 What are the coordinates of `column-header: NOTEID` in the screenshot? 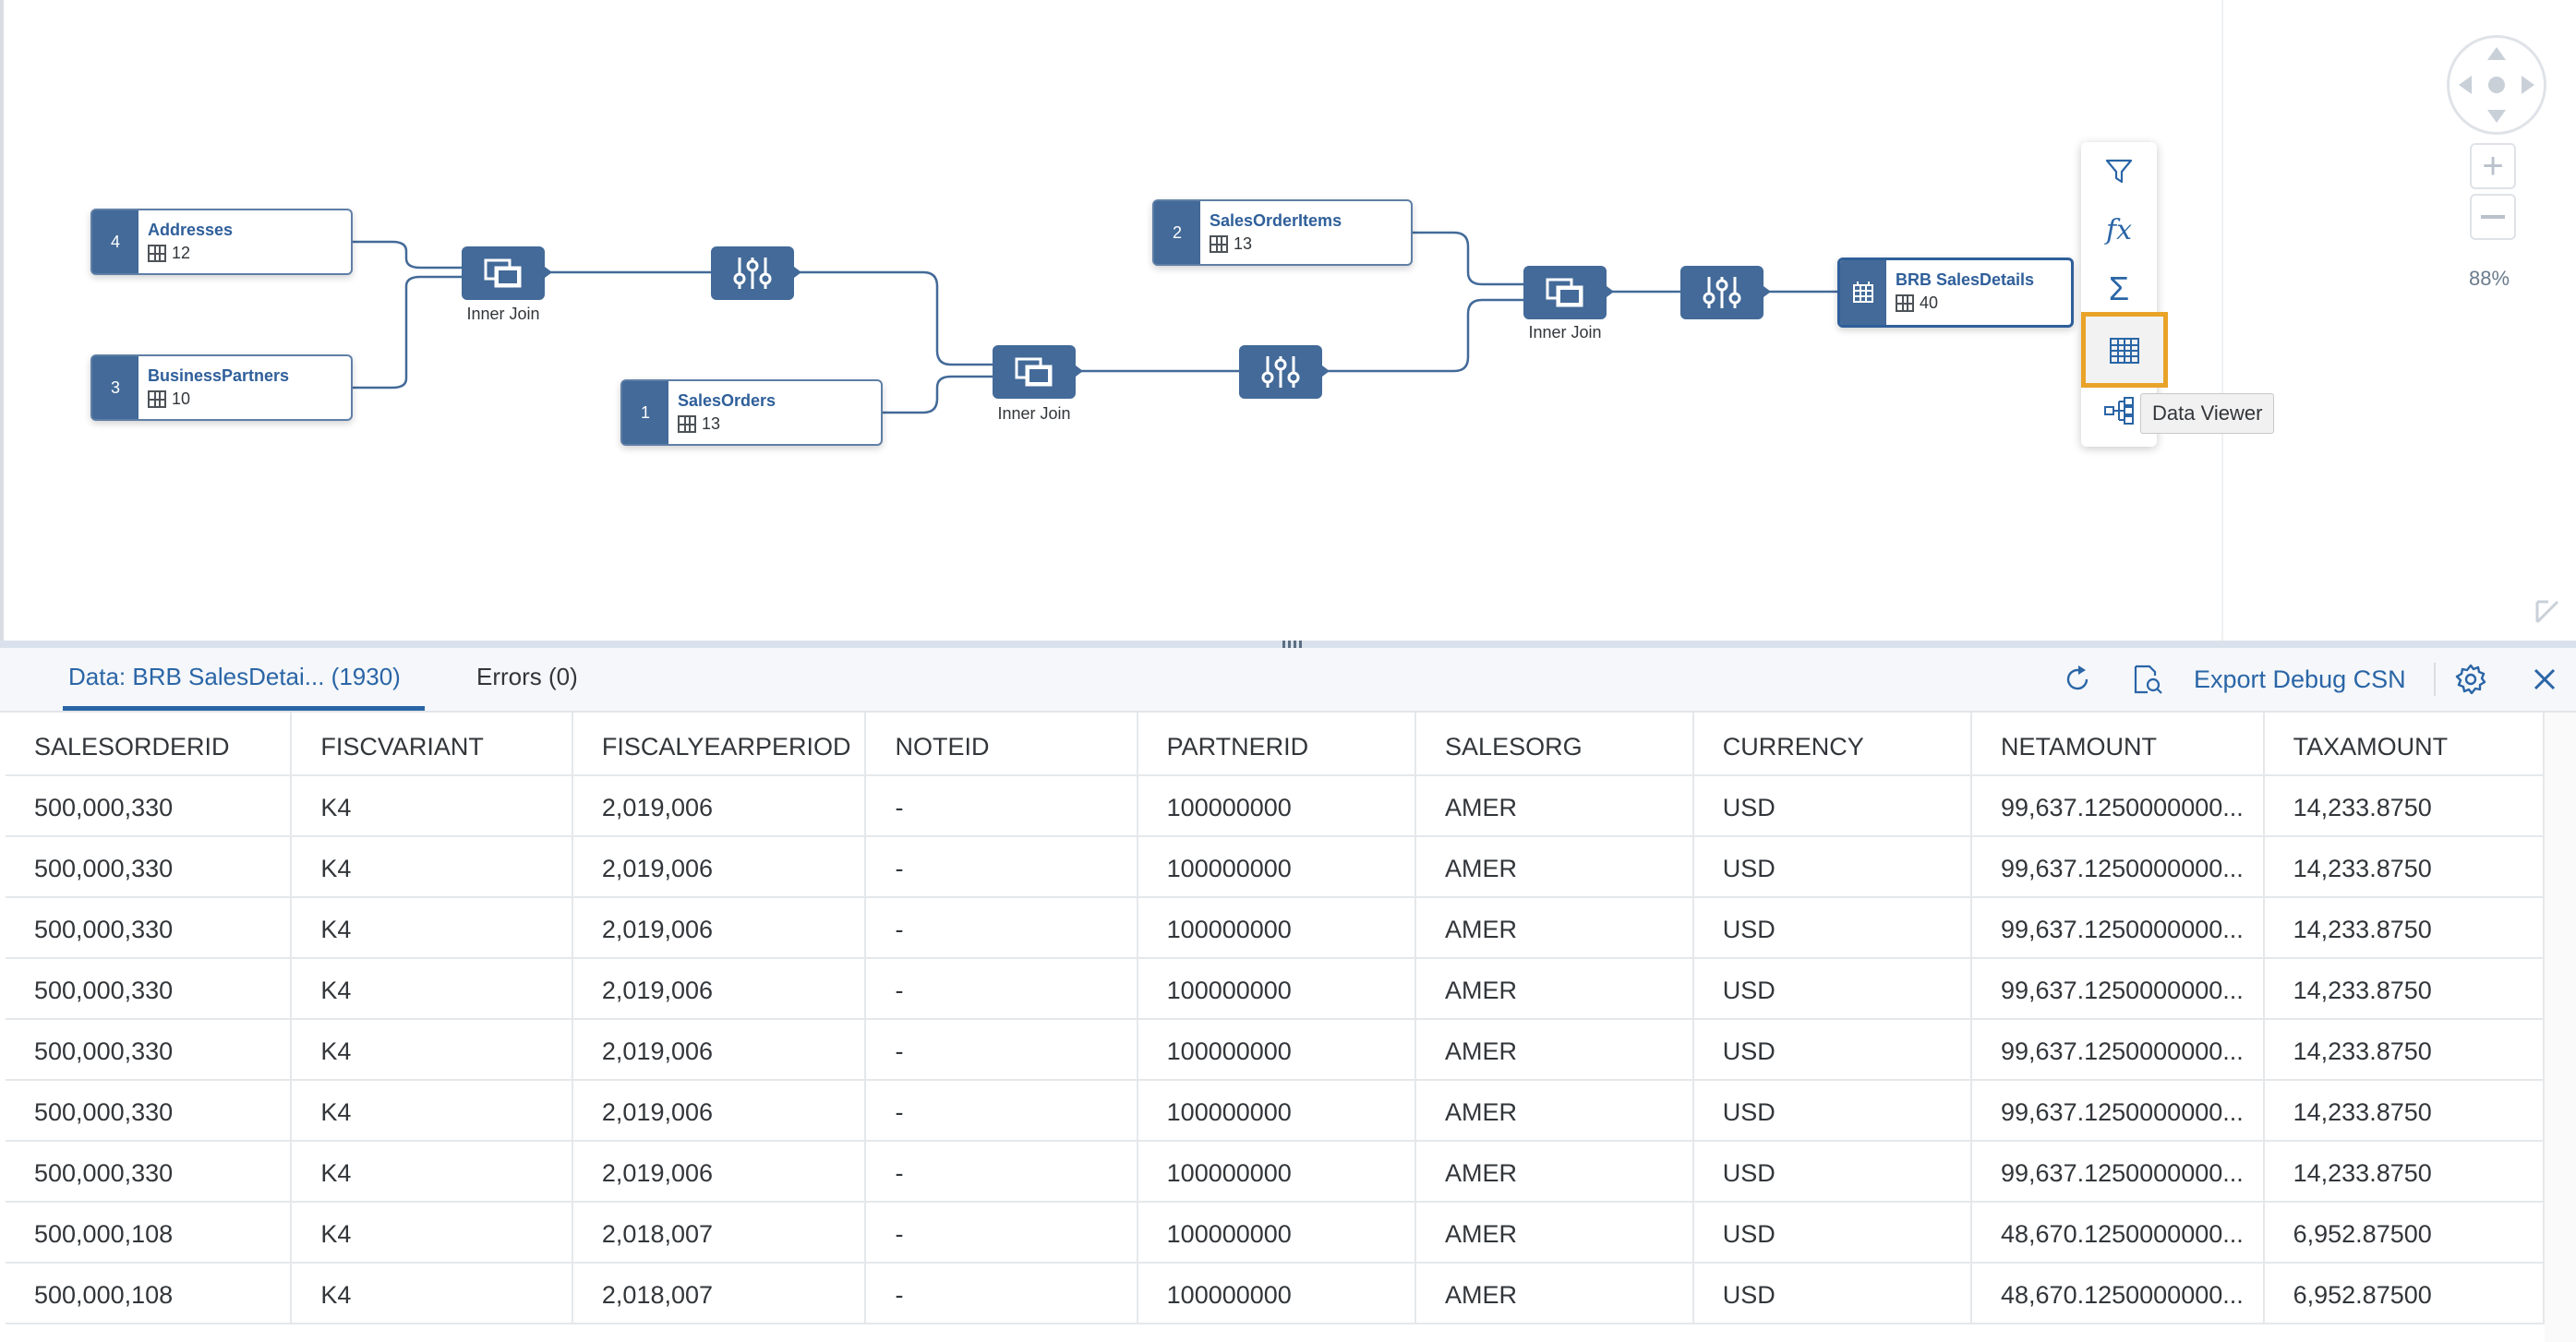 It's located at (1001, 744).